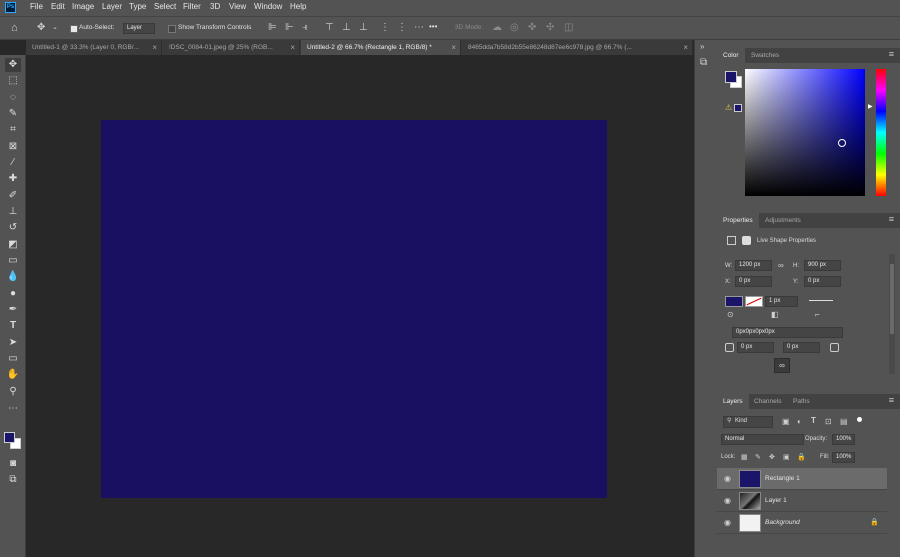 The height and width of the screenshot is (557, 900). What do you see at coordinates (36, 6) in the screenshot?
I see `menu-file: File` at bounding box center [36, 6].